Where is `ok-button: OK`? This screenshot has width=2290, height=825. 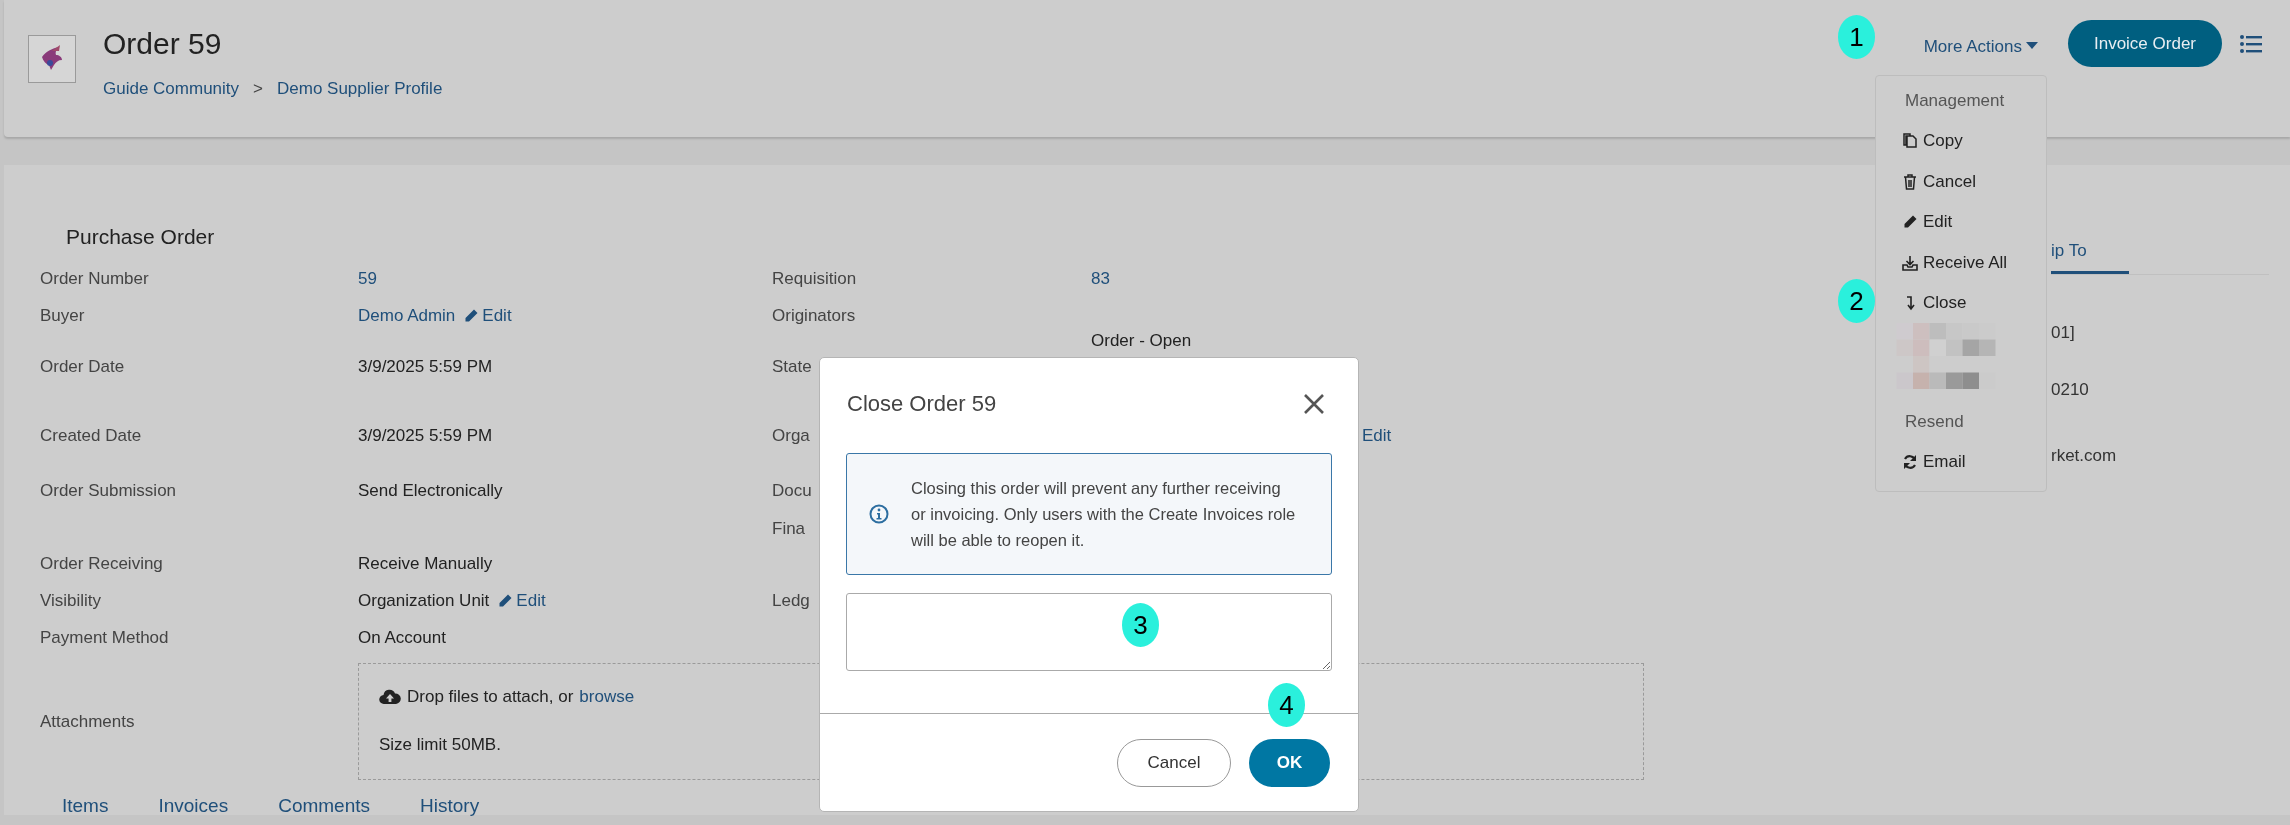
ok-button: OK is located at coordinates (1289, 763).